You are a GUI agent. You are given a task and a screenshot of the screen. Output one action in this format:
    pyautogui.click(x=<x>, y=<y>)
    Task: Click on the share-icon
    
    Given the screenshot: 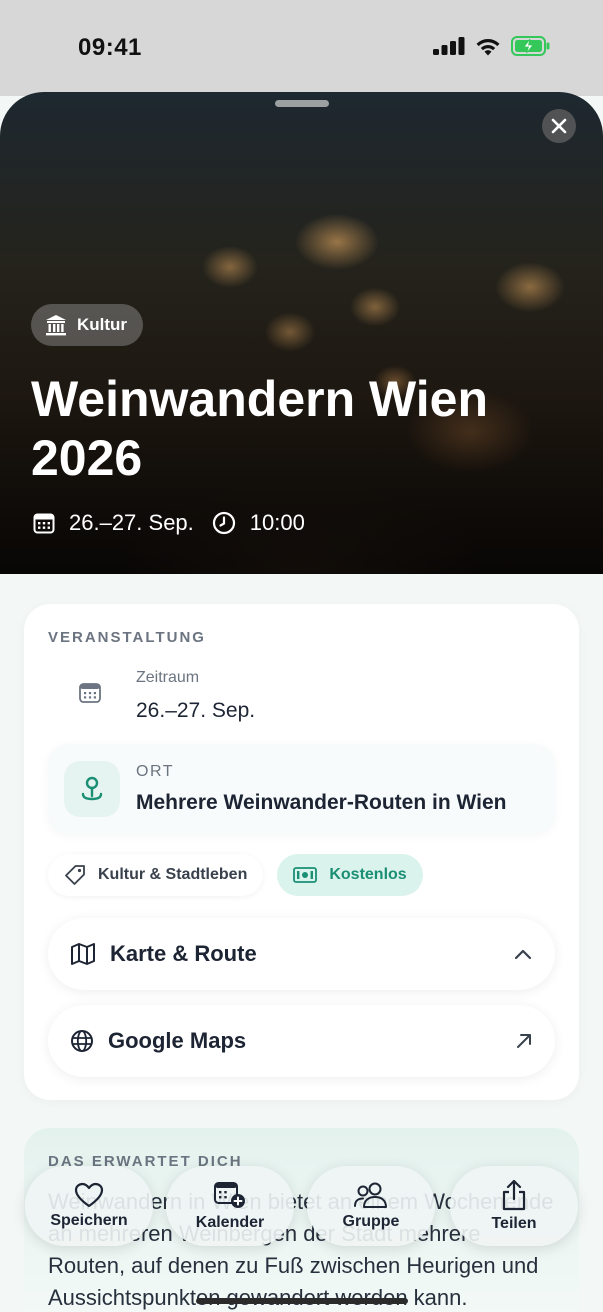 What is the action you would take?
    pyautogui.click(x=514, y=1195)
    